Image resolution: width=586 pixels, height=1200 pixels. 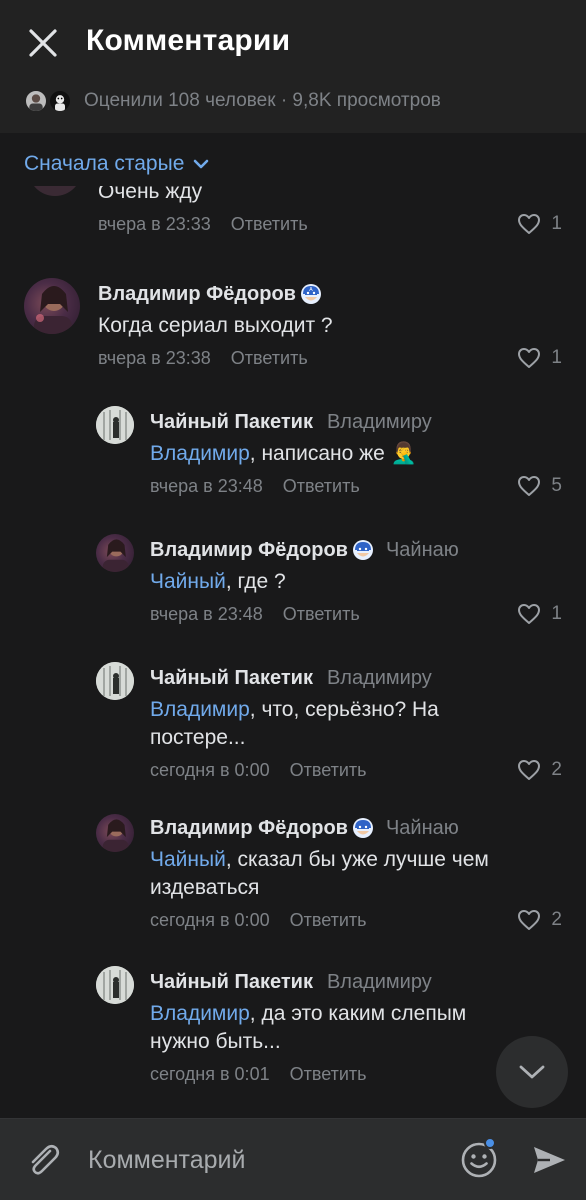 I want to click on comment-text: Чайный, где ?, so click(x=218, y=581).